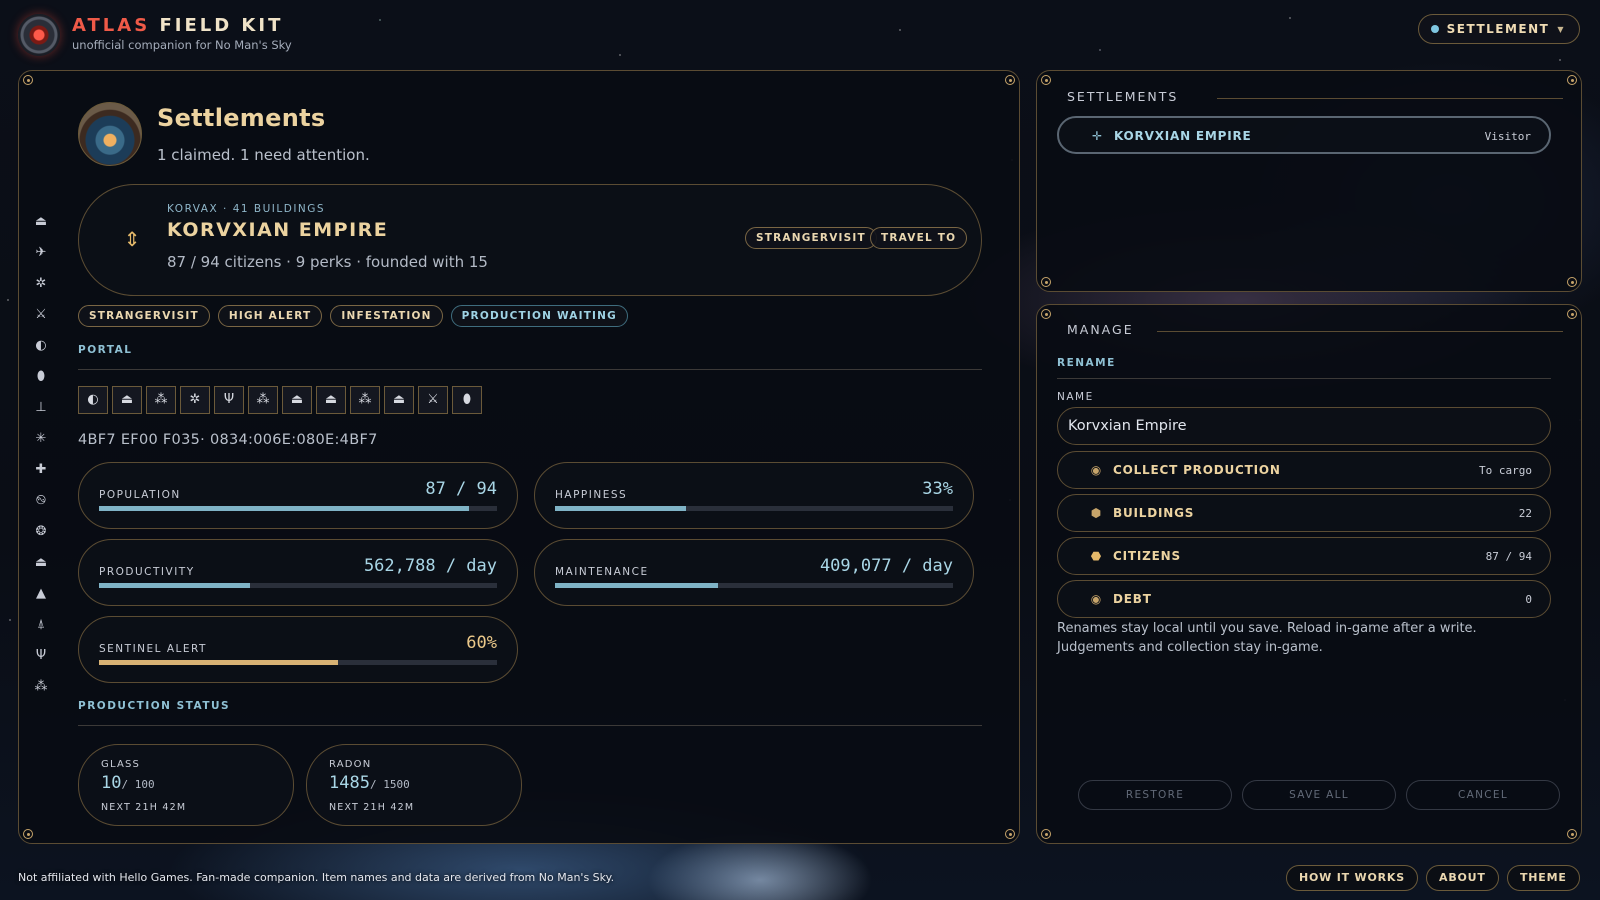 This screenshot has width=1600, height=900. What do you see at coordinates (41, 593) in the screenshot?
I see `rocket-icon: ▲` at bounding box center [41, 593].